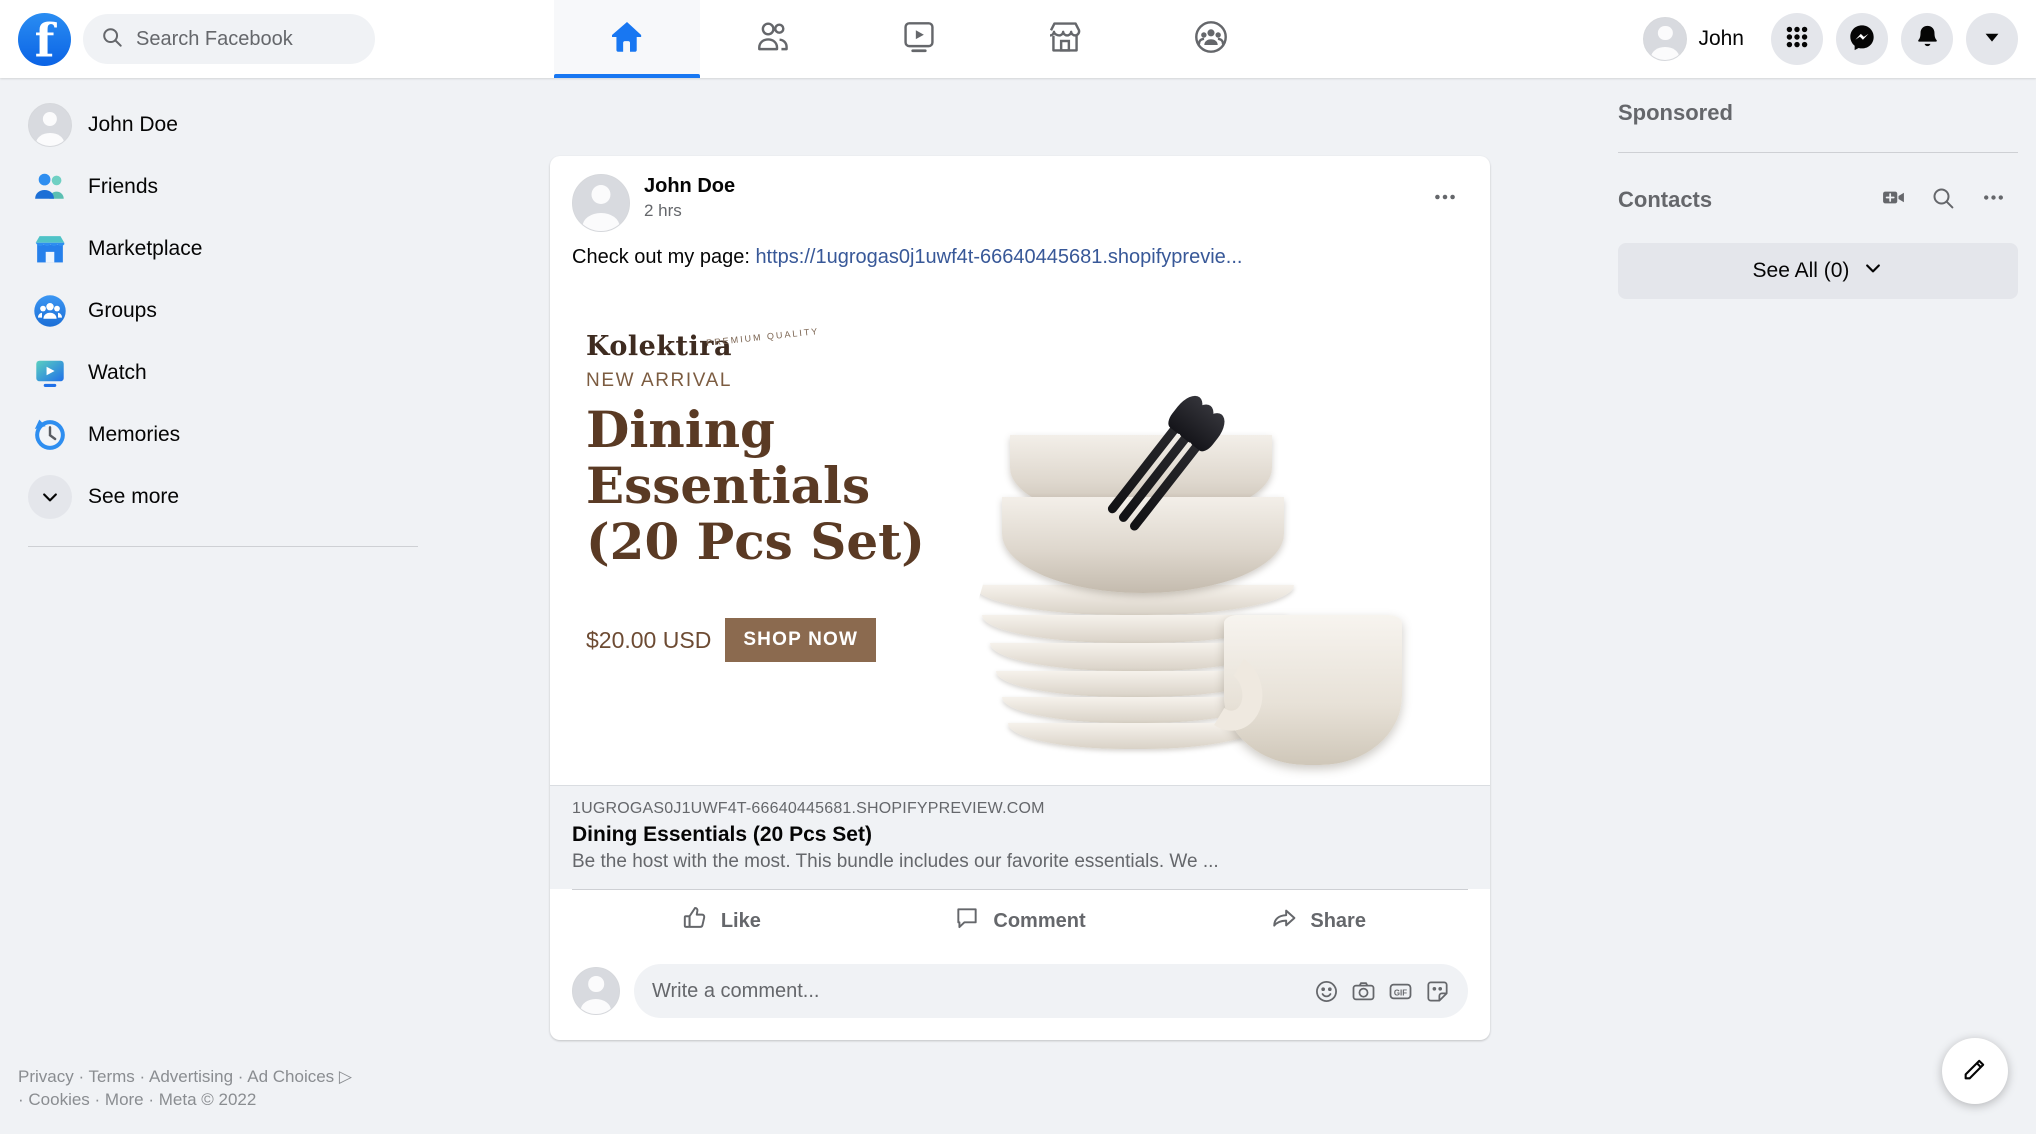 The image size is (2036, 1134). What do you see at coordinates (1993, 200) in the screenshot?
I see `contacts-more-button` at bounding box center [1993, 200].